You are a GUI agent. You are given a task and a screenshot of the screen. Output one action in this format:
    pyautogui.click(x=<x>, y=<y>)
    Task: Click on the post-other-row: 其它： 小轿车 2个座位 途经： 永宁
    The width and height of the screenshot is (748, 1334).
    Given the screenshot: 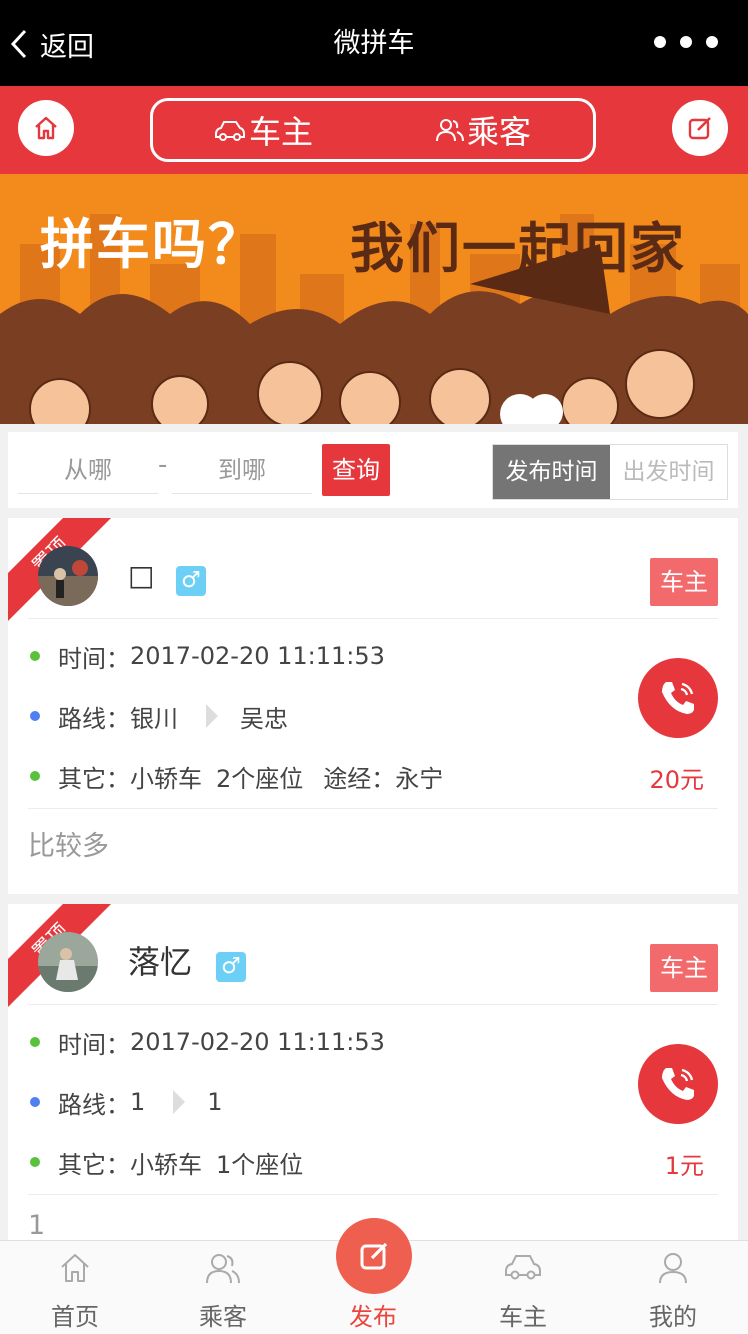 What is the action you would take?
    pyautogui.click(x=237, y=776)
    